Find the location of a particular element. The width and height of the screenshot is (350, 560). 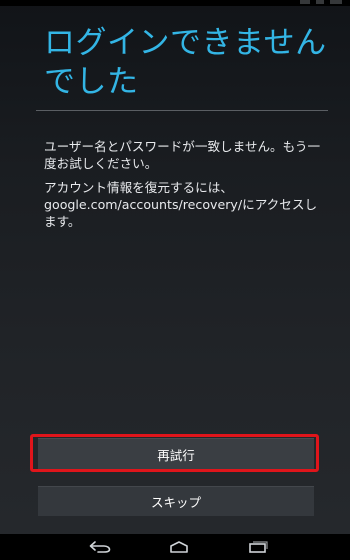

home-icon is located at coordinates (179, 547).